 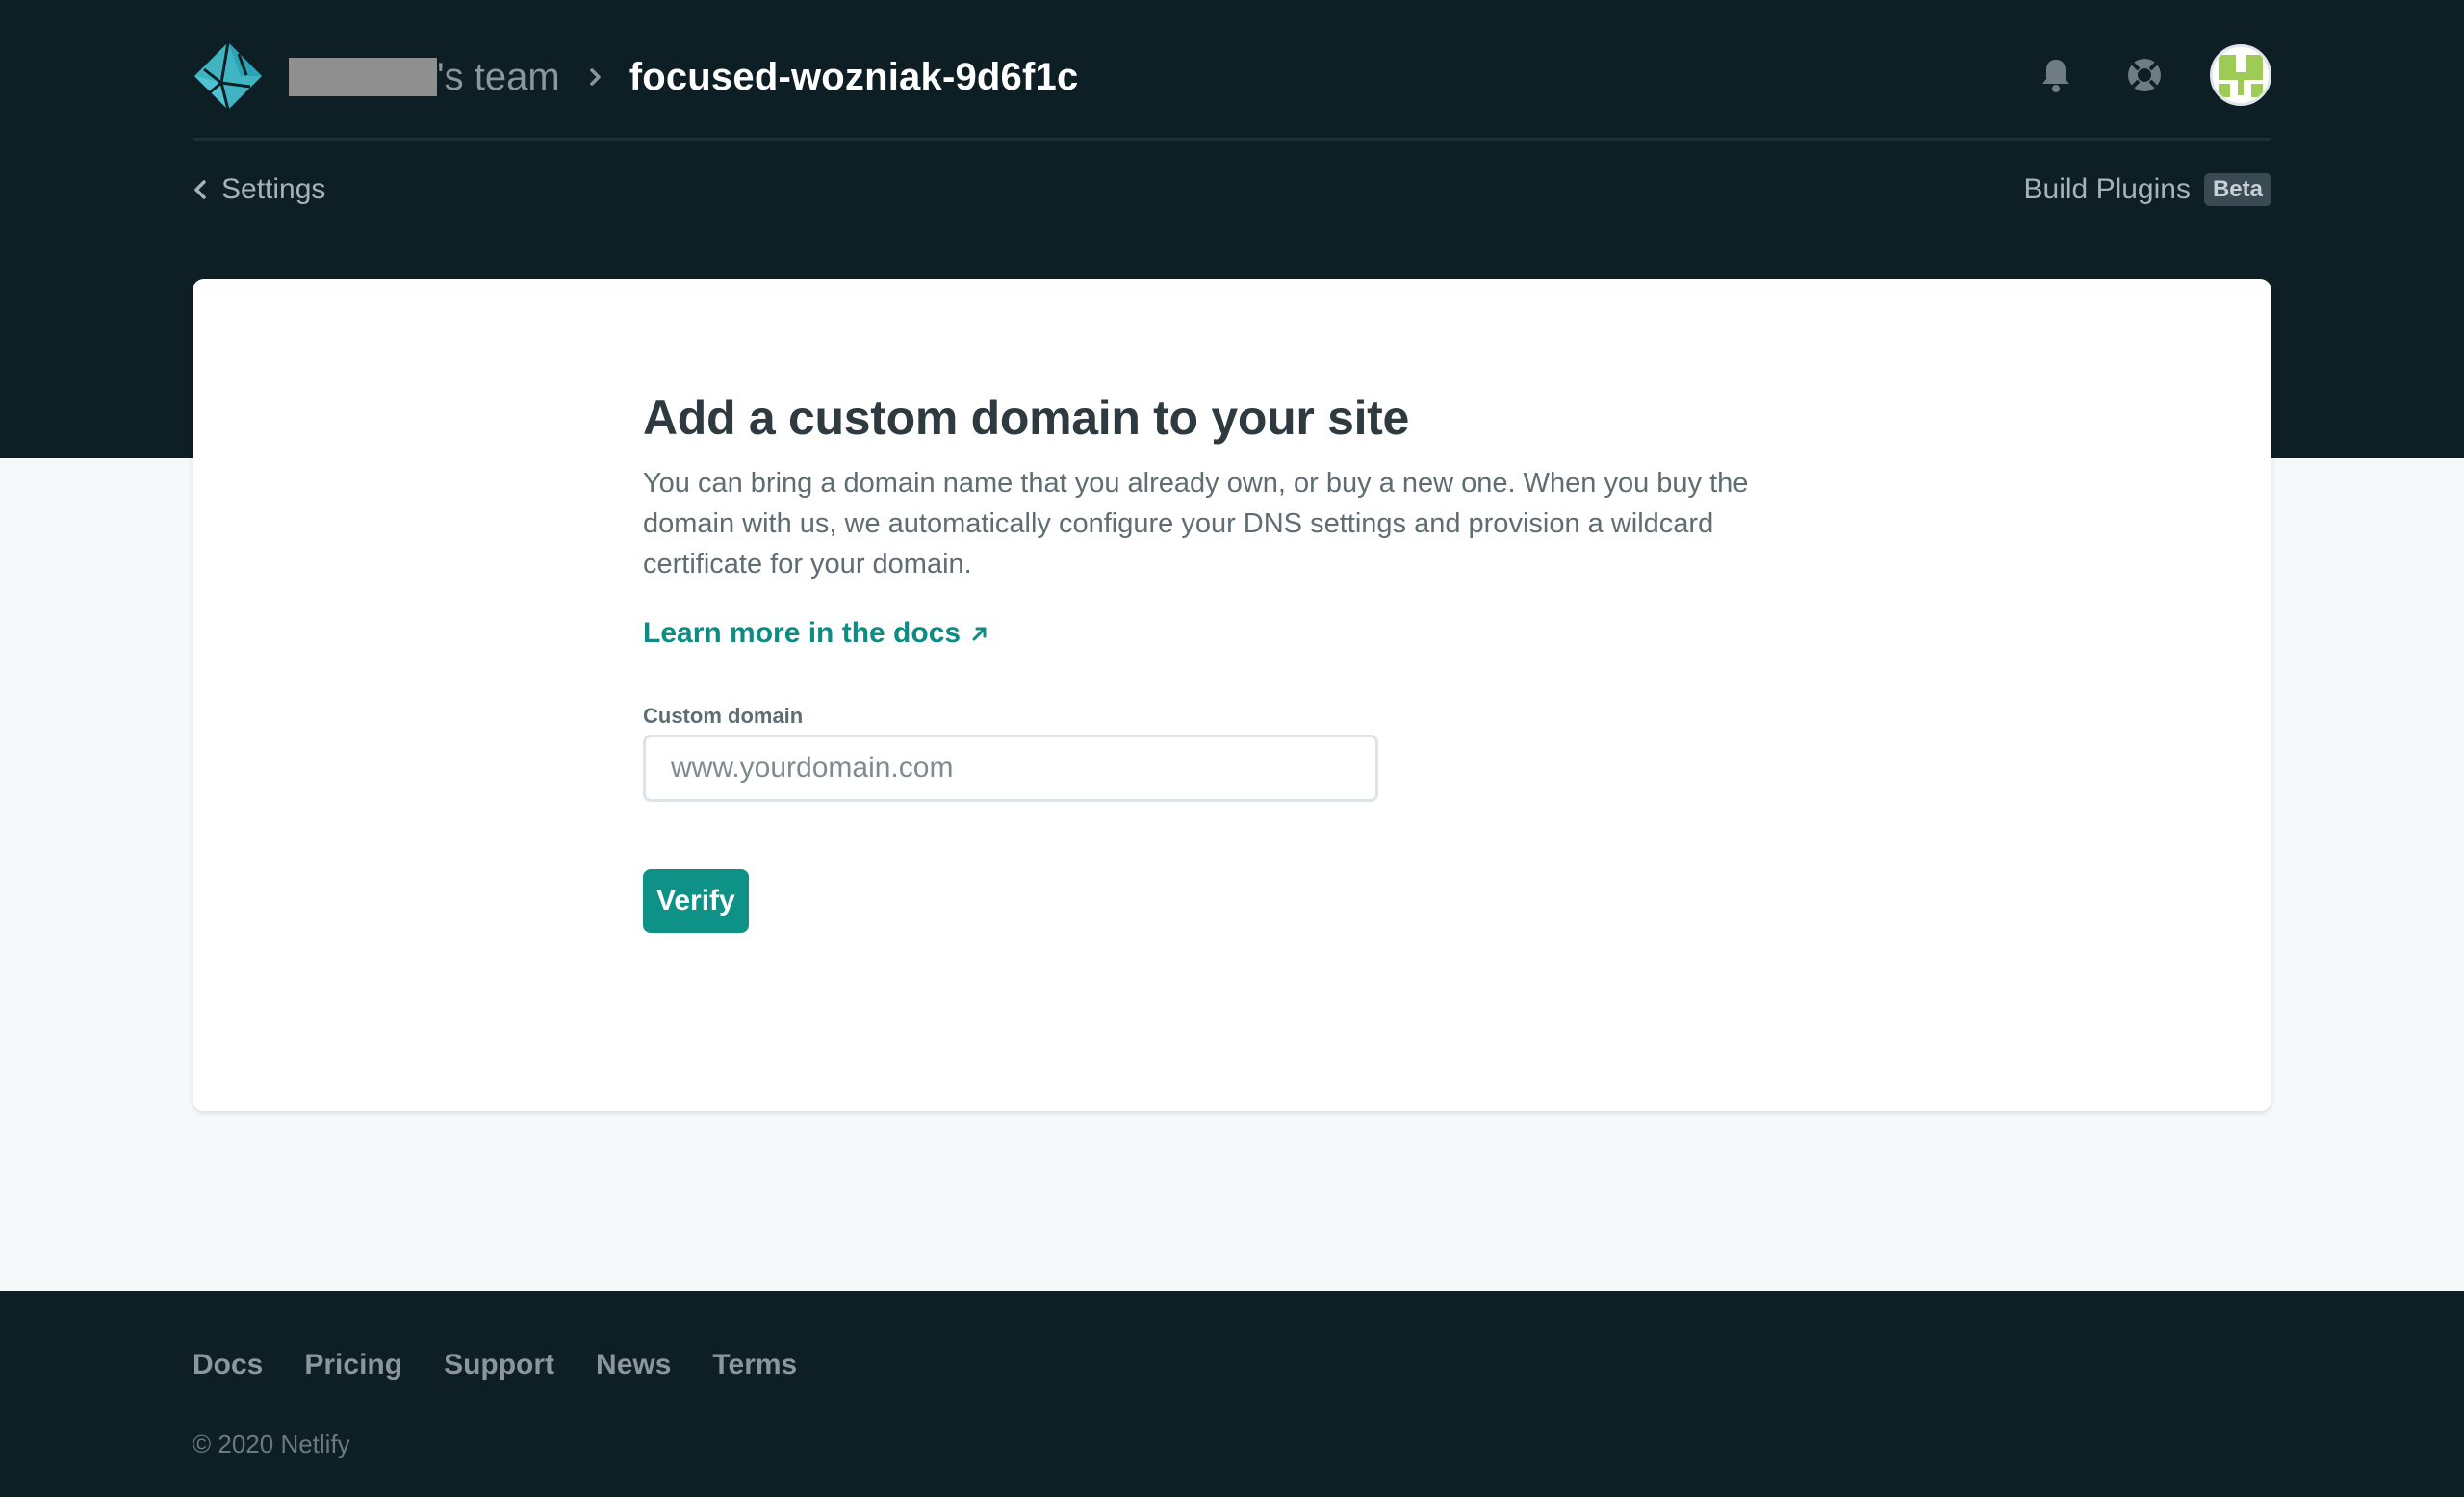 What do you see at coordinates (633, 1365) in the screenshot?
I see `footer-link-news: News` at bounding box center [633, 1365].